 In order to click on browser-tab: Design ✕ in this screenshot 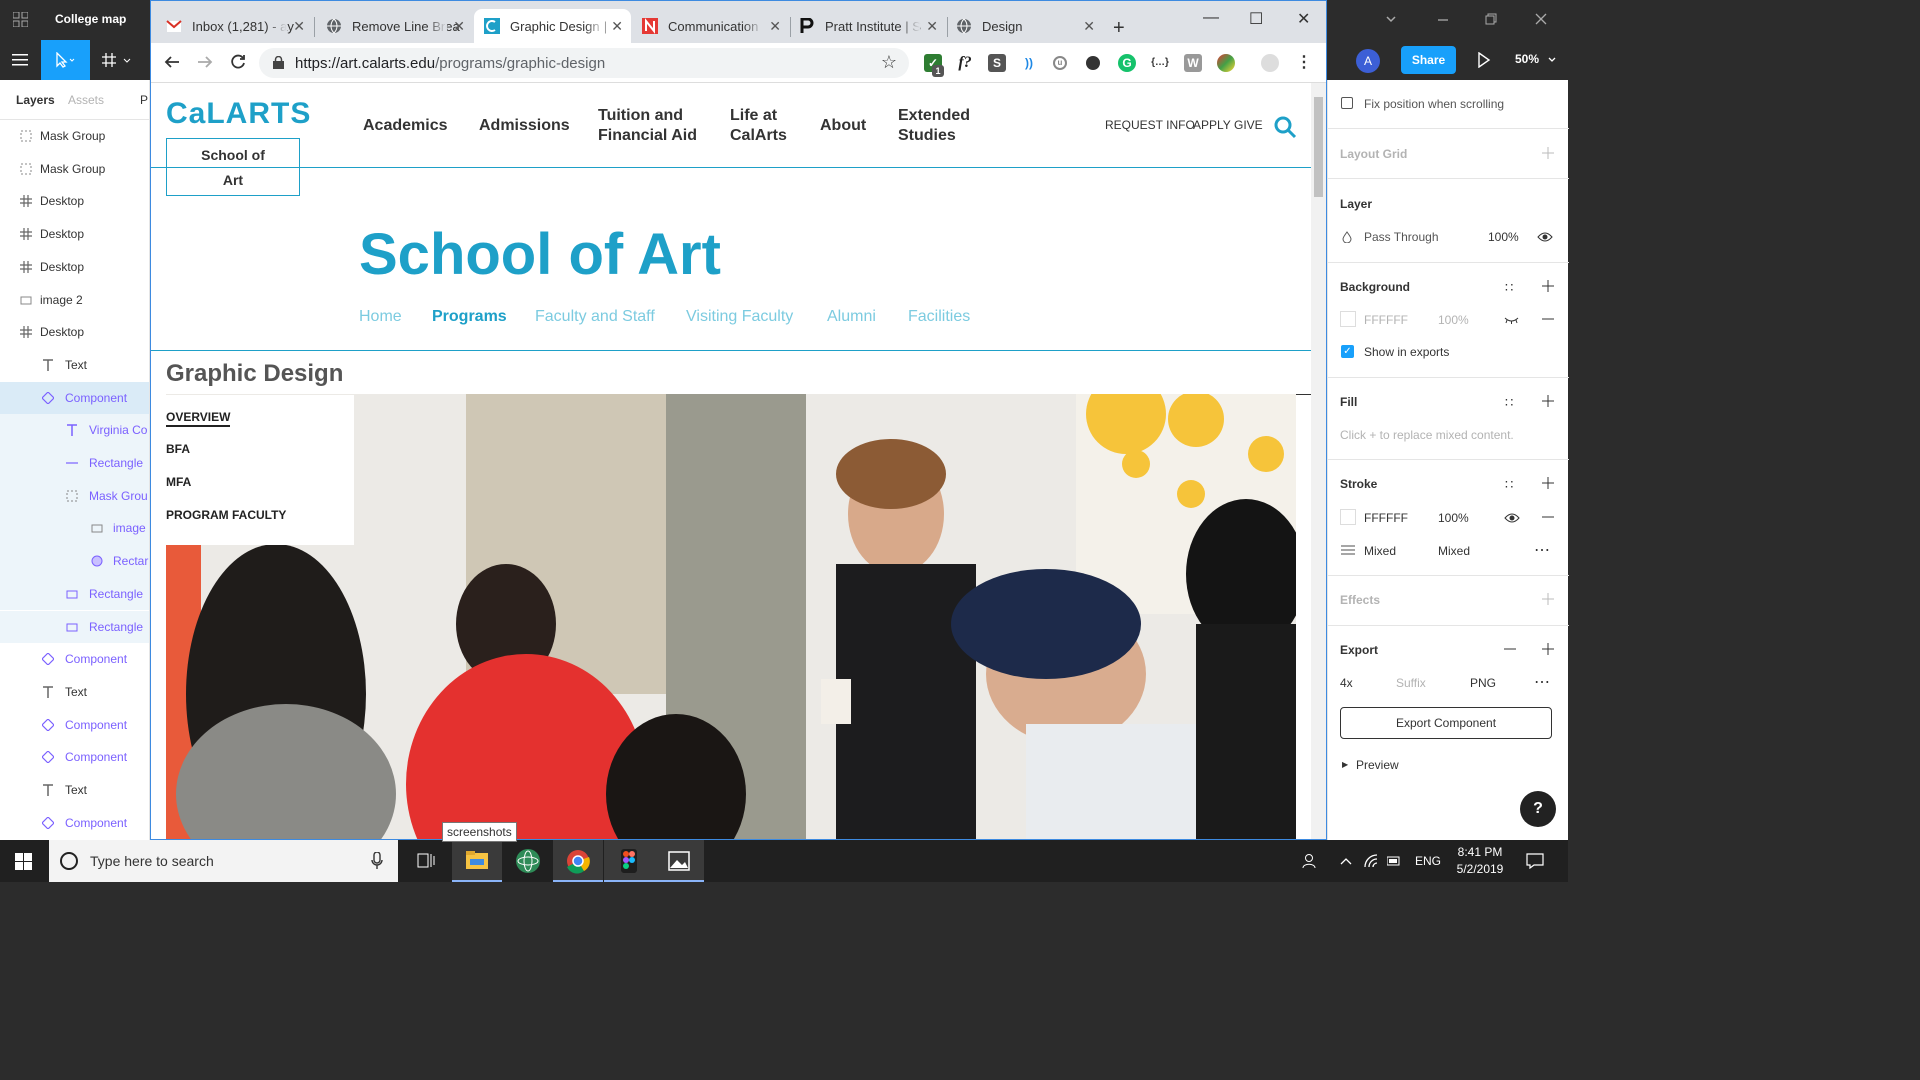, I will do `click(1024, 26)`.